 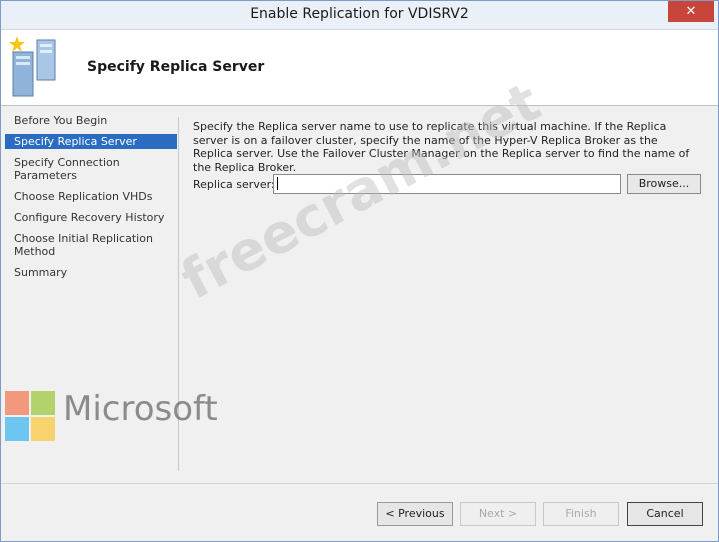 What do you see at coordinates (359, 68) in the screenshot?
I see `wizard-header: Specify Replica Server` at bounding box center [359, 68].